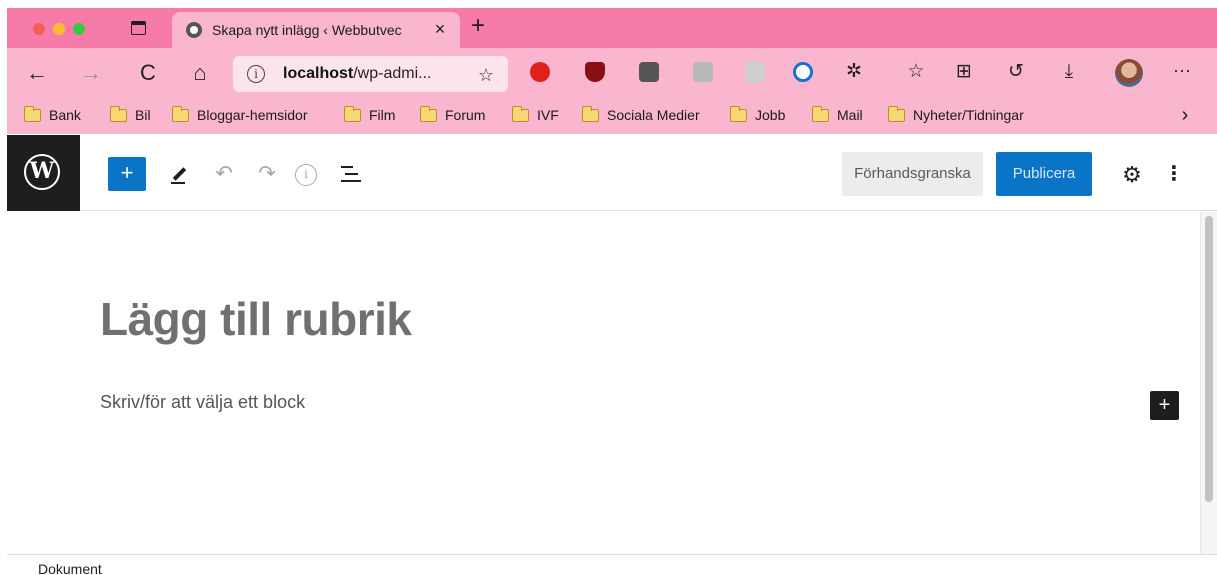  I want to click on undo-button: ↶, so click(224, 174).